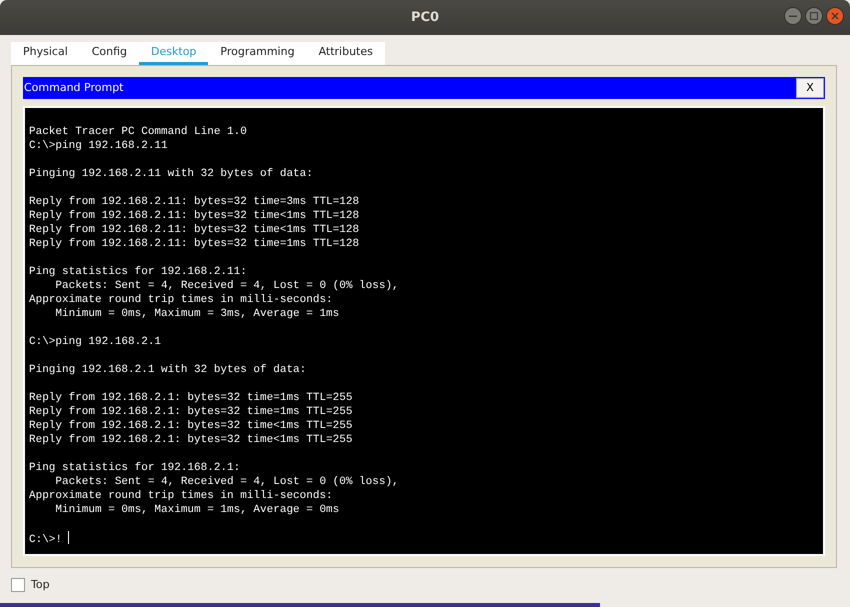 This screenshot has height=607, width=850. Describe the element at coordinates (98, 146) in the screenshot. I see `terminal-line: C:\>ping 192.168.2.11` at that location.